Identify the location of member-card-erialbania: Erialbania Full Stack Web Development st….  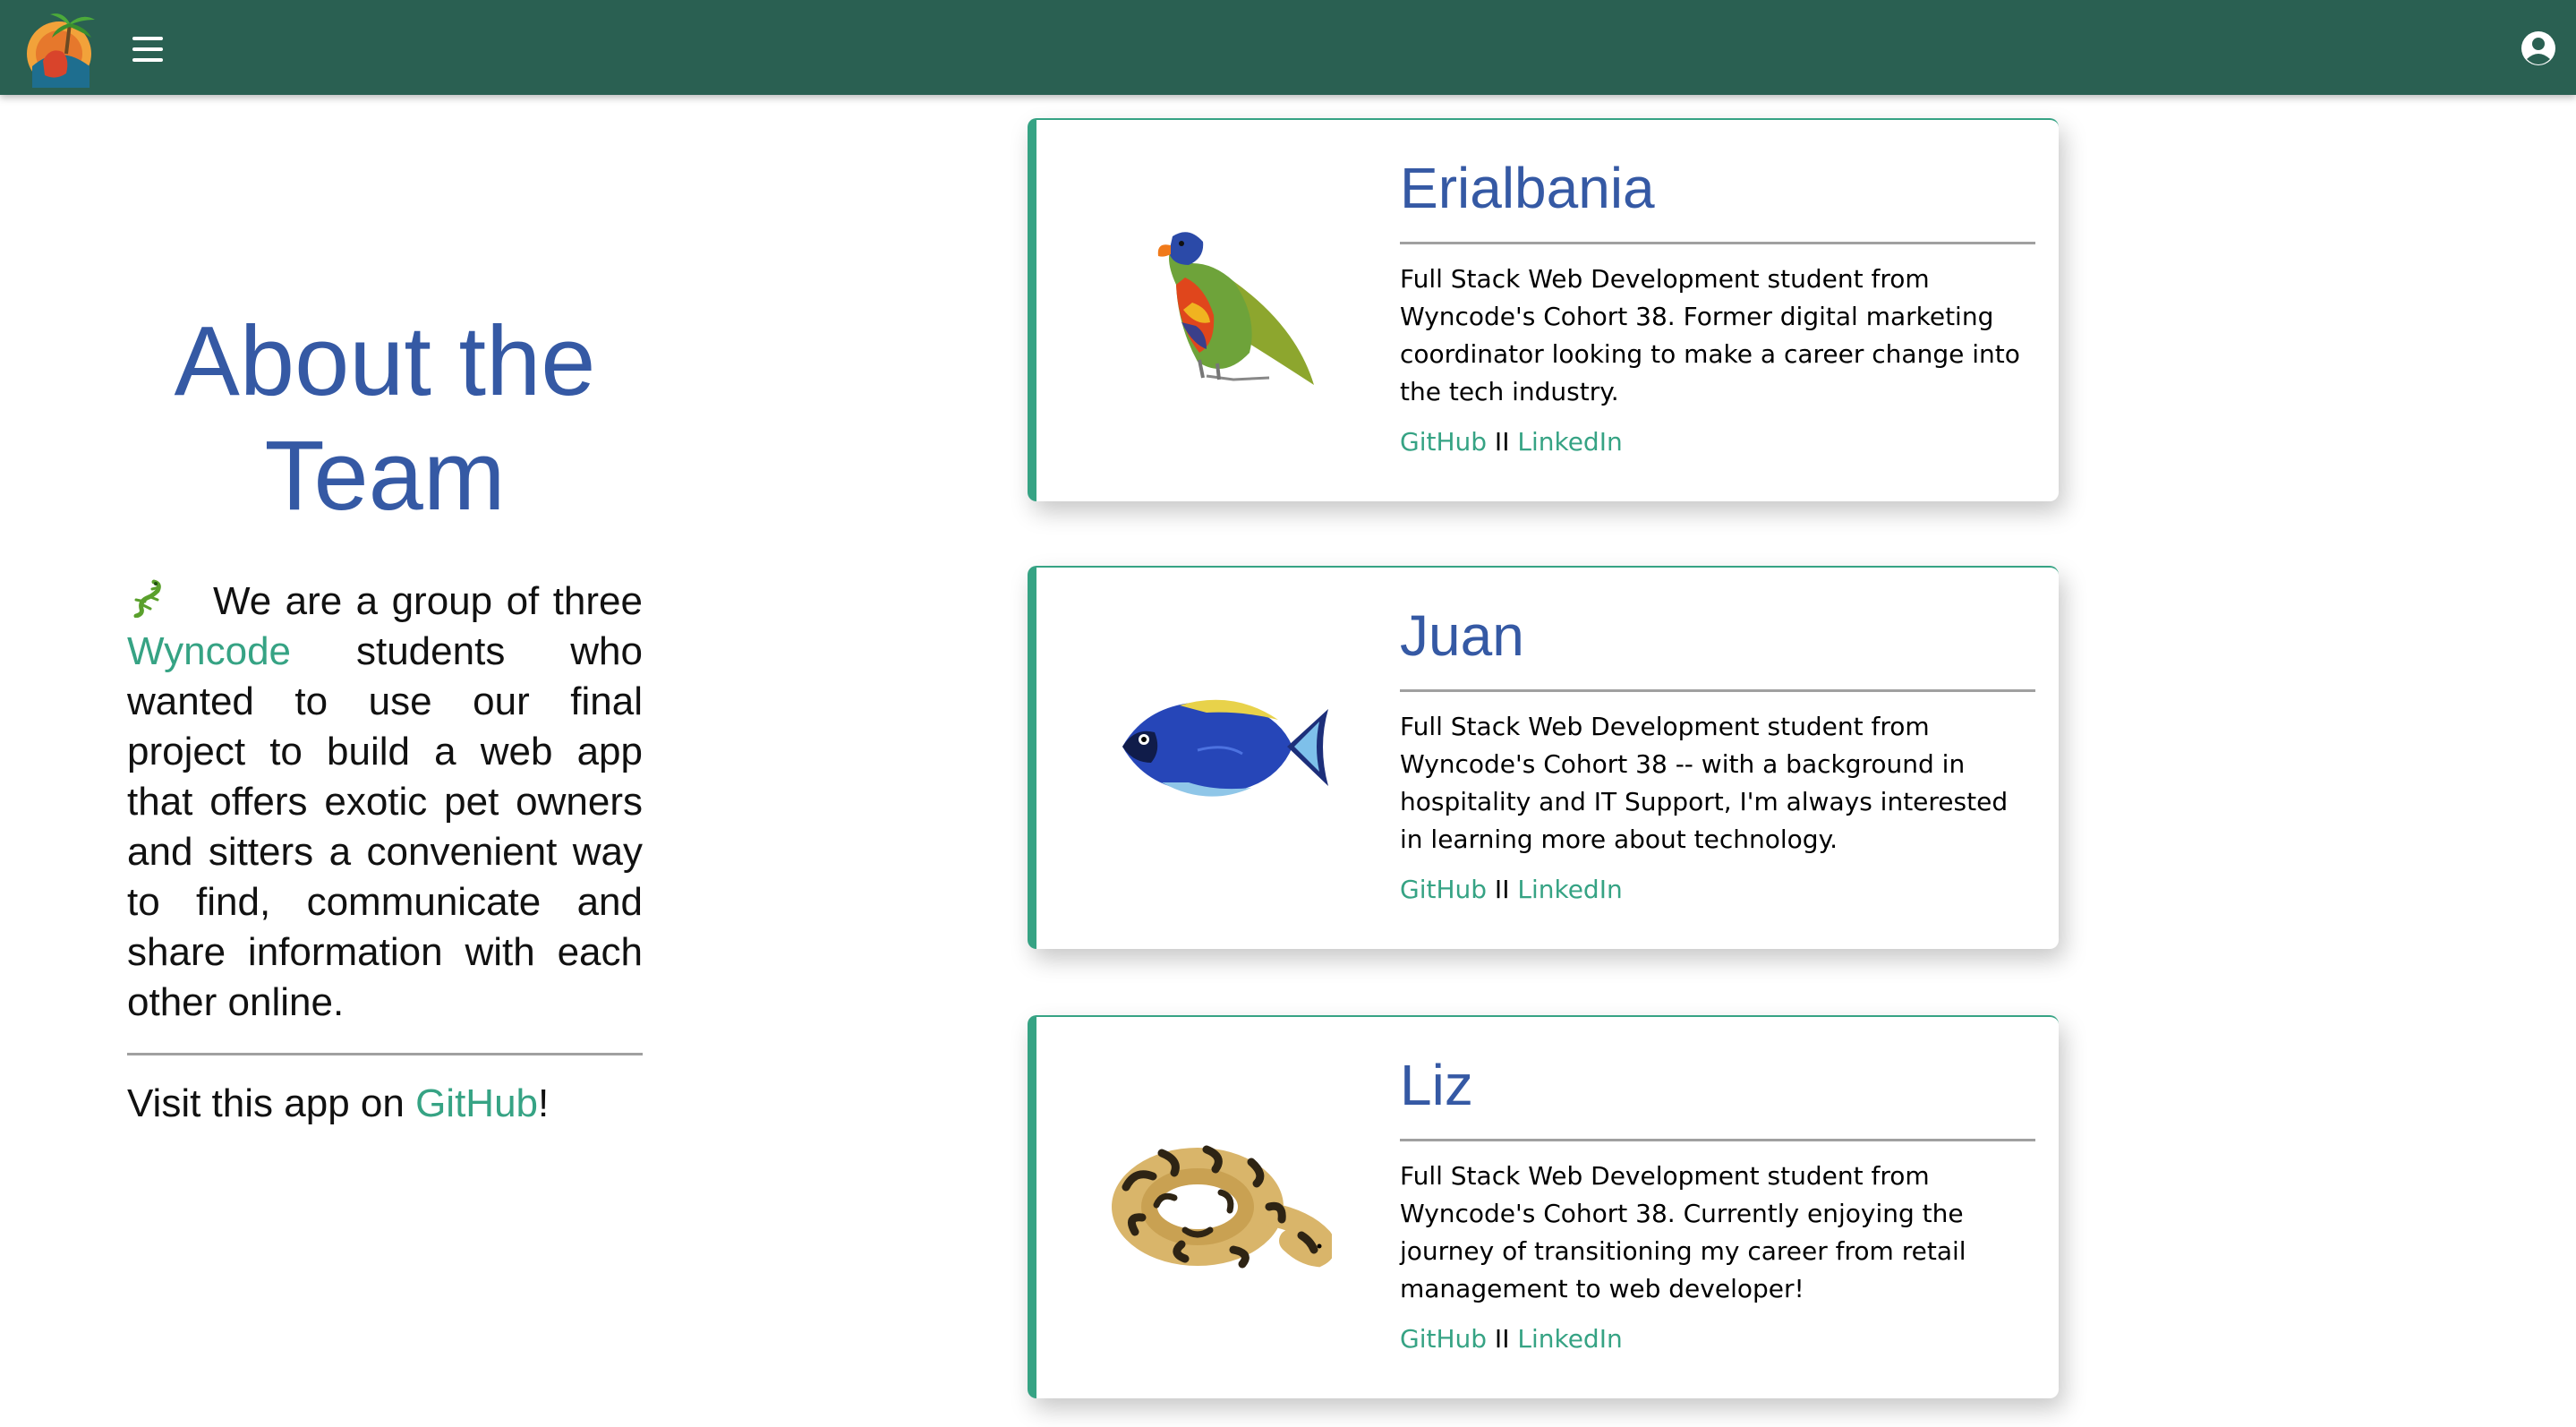
(1543, 310).